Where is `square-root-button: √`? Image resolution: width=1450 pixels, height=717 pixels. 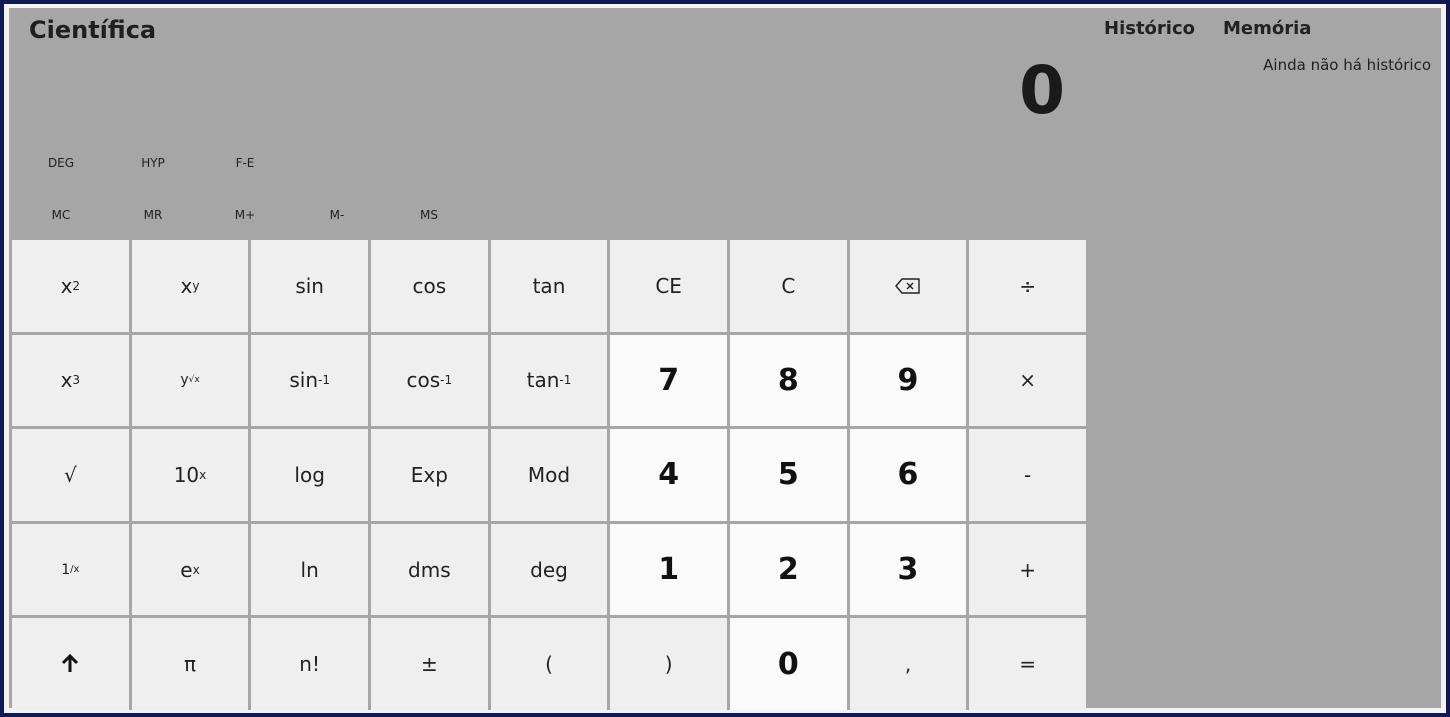 square-root-button: √ is located at coordinates (70, 475).